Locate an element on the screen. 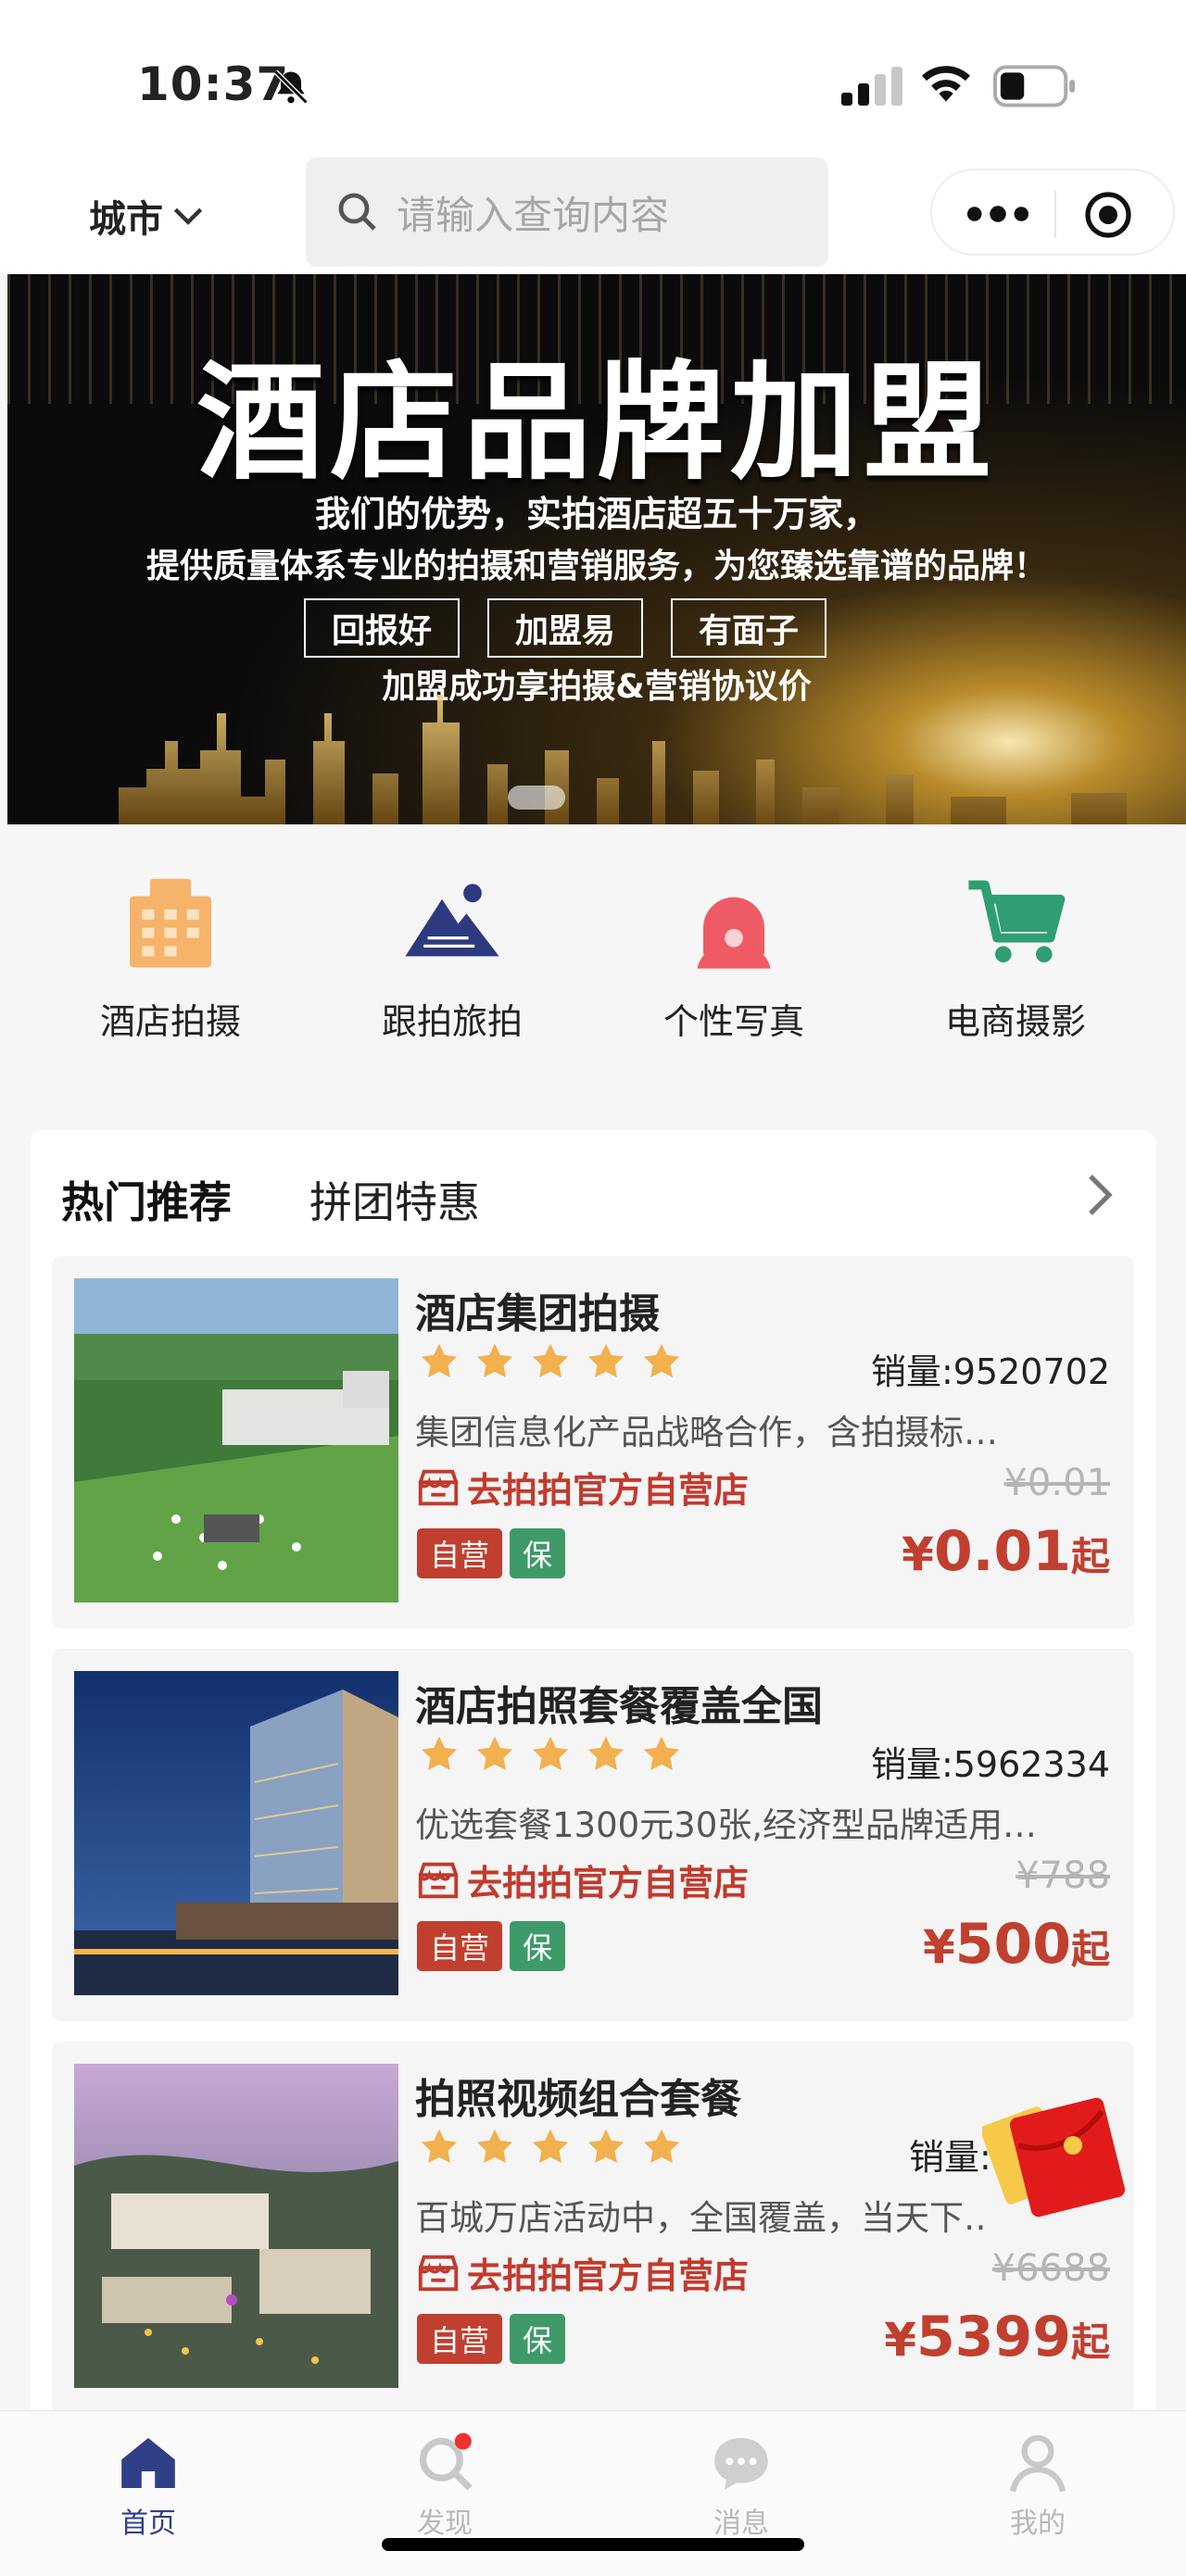  tab-group-deals: 拼团特惠 is located at coordinates (394, 1199).